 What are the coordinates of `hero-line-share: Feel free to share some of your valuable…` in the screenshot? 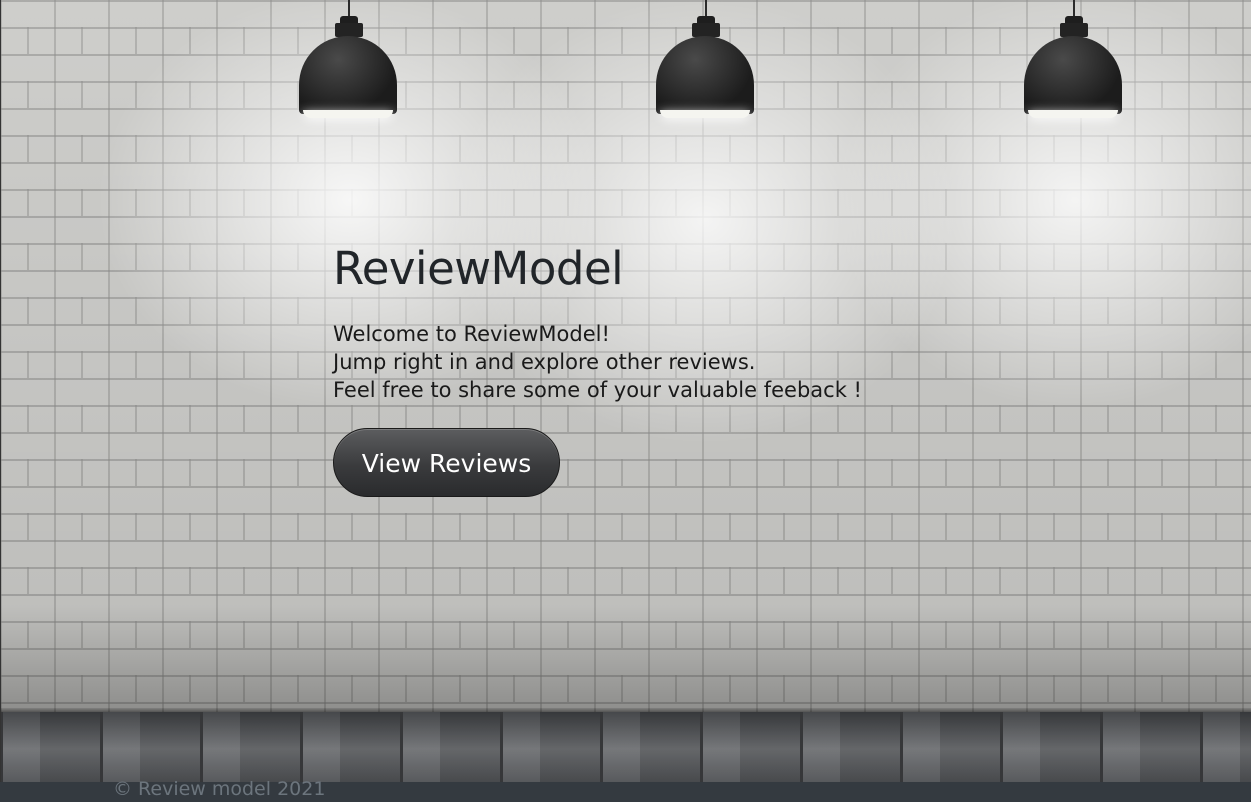 It's located at (597, 390).